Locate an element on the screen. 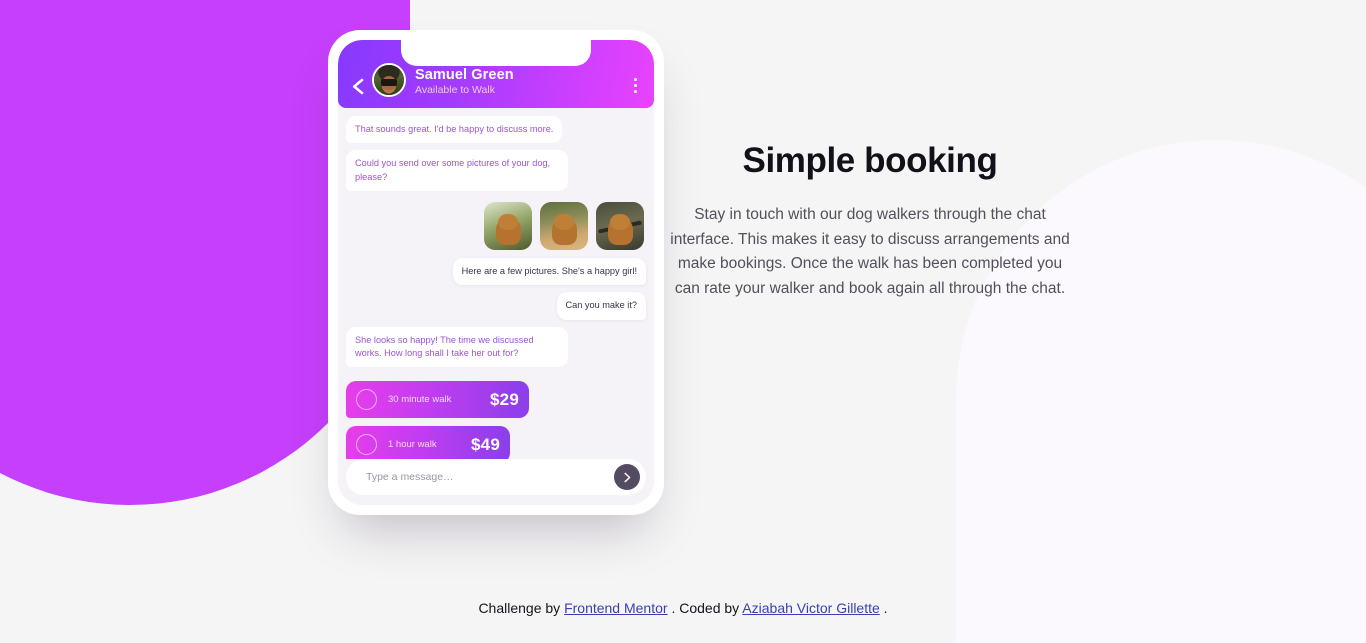 This screenshot has height=643, width=1366. page-title: Simple booking is located at coordinates (870, 160).